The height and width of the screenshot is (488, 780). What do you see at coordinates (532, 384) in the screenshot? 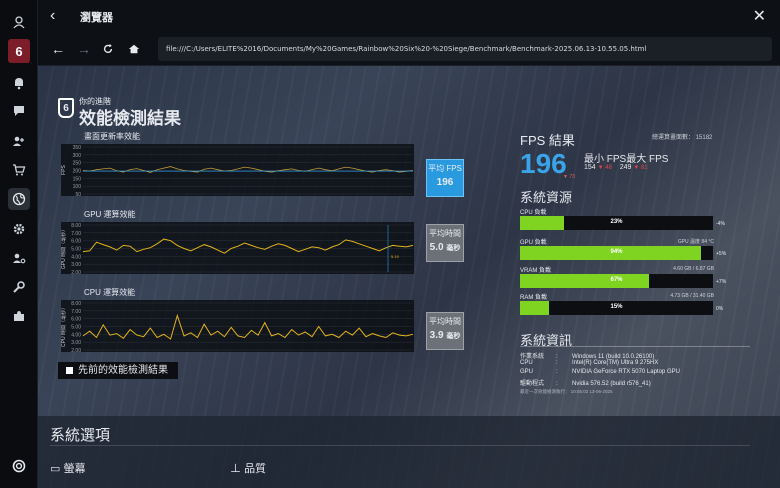
I see `info-key: 驅動程式` at bounding box center [532, 384].